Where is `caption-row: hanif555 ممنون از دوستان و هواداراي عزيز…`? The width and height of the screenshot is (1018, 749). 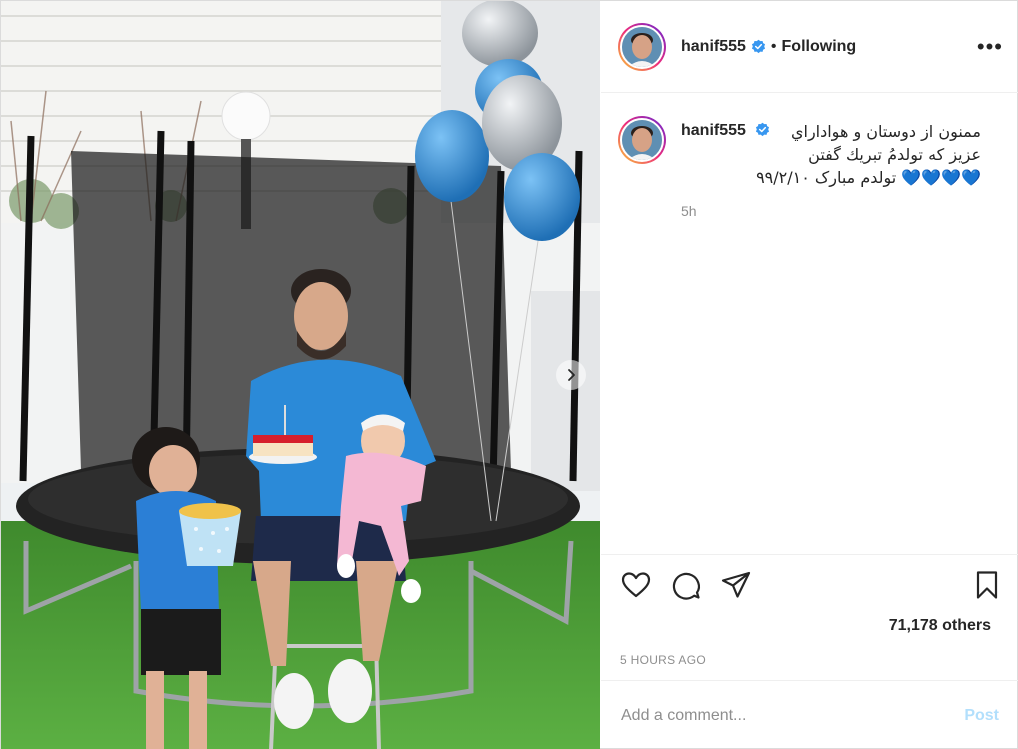
caption-row: hanif555 ممنون از دوستان و هواداراي عزيز… is located at coordinates (810, 167).